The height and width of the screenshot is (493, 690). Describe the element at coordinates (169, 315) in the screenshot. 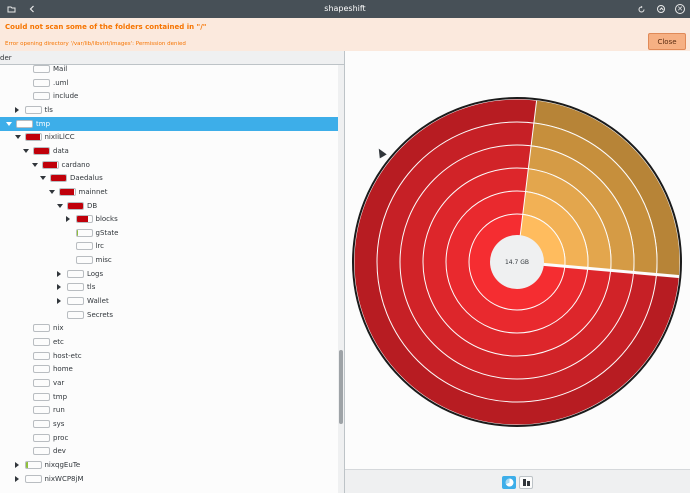

I see `tree-row: Secrets` at that location.